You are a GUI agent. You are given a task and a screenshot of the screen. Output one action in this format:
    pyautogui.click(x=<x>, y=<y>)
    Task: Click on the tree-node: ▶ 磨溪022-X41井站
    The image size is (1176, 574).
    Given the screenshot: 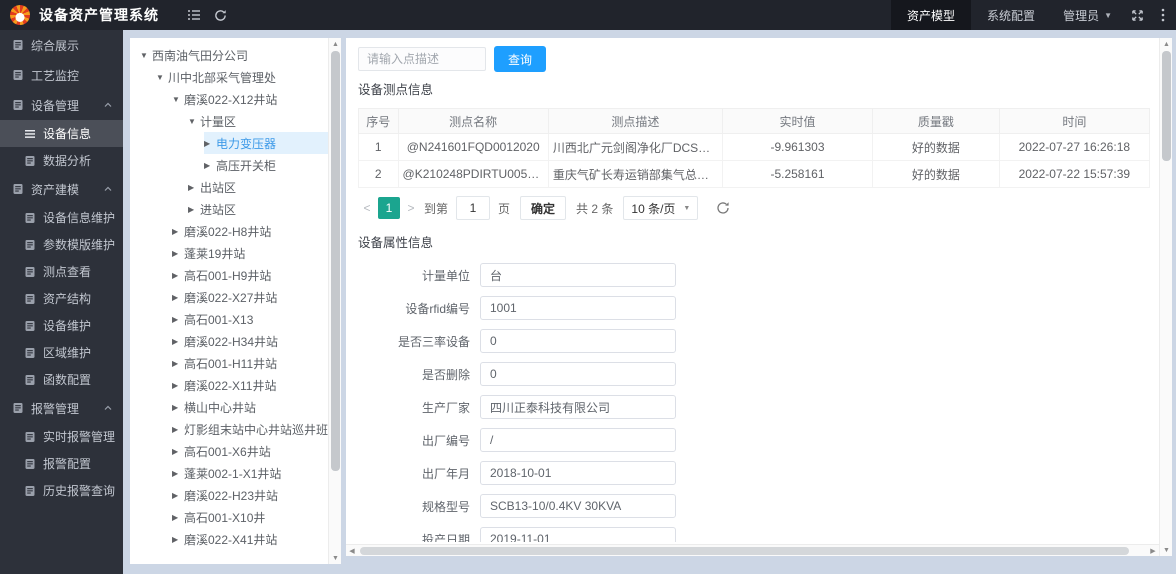 What is the action you would take?
    pyautogui.click(x=250, y=539)
    